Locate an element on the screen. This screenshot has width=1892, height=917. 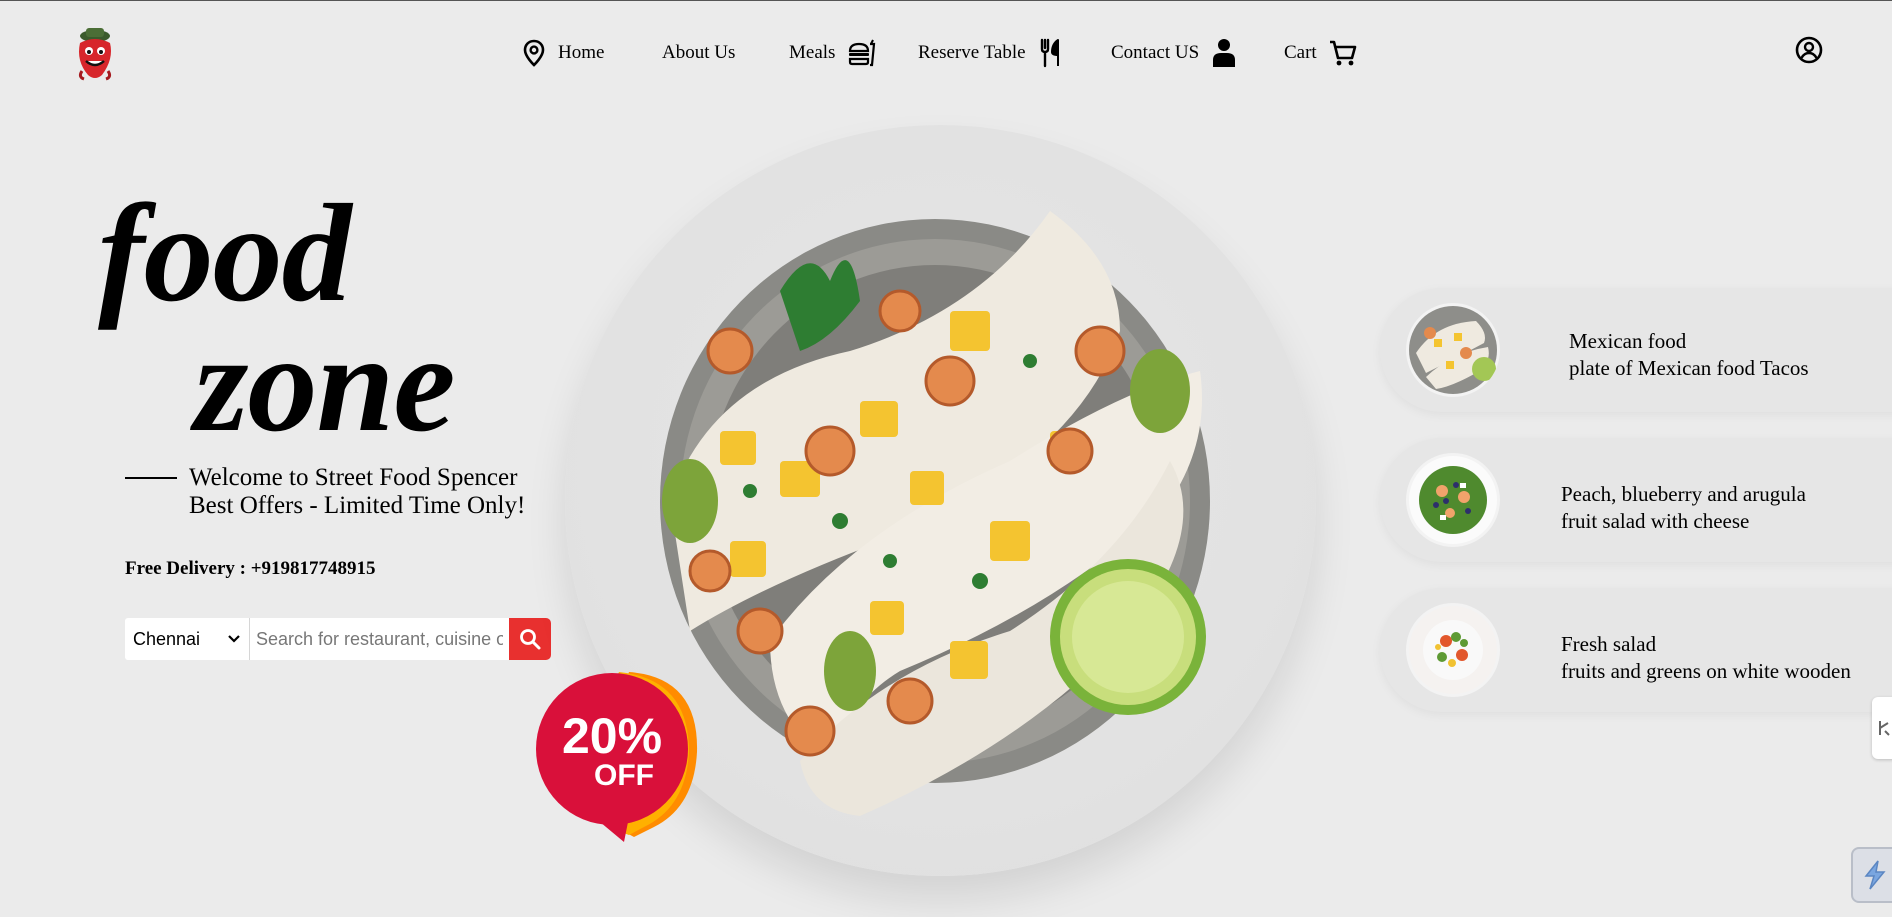
nav-home: Home is located at coordinates (563, 53).